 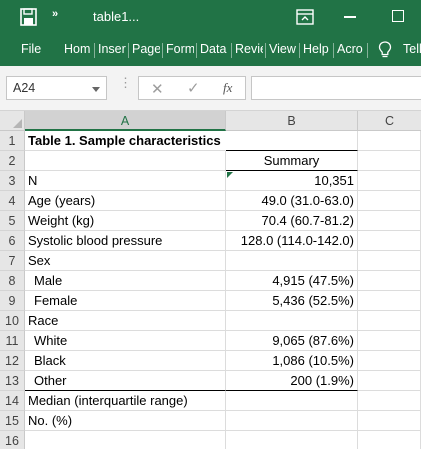 I want to click on select-all-button, so click(x=12, y=121).